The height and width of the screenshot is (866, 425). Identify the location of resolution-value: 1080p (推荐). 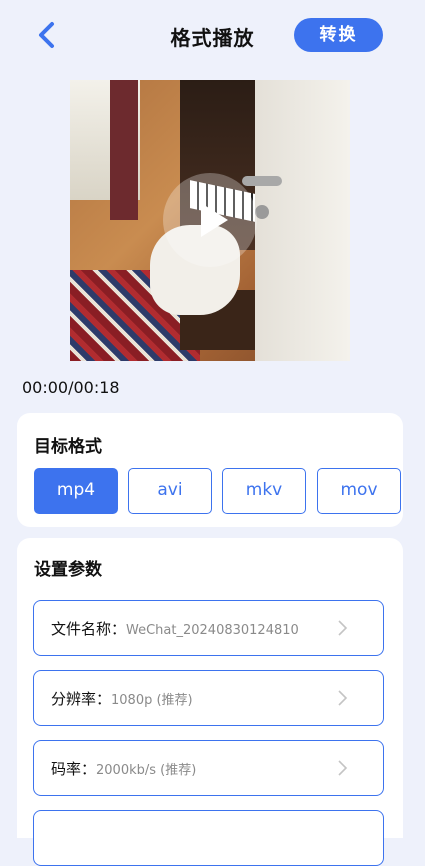
(152, 700).